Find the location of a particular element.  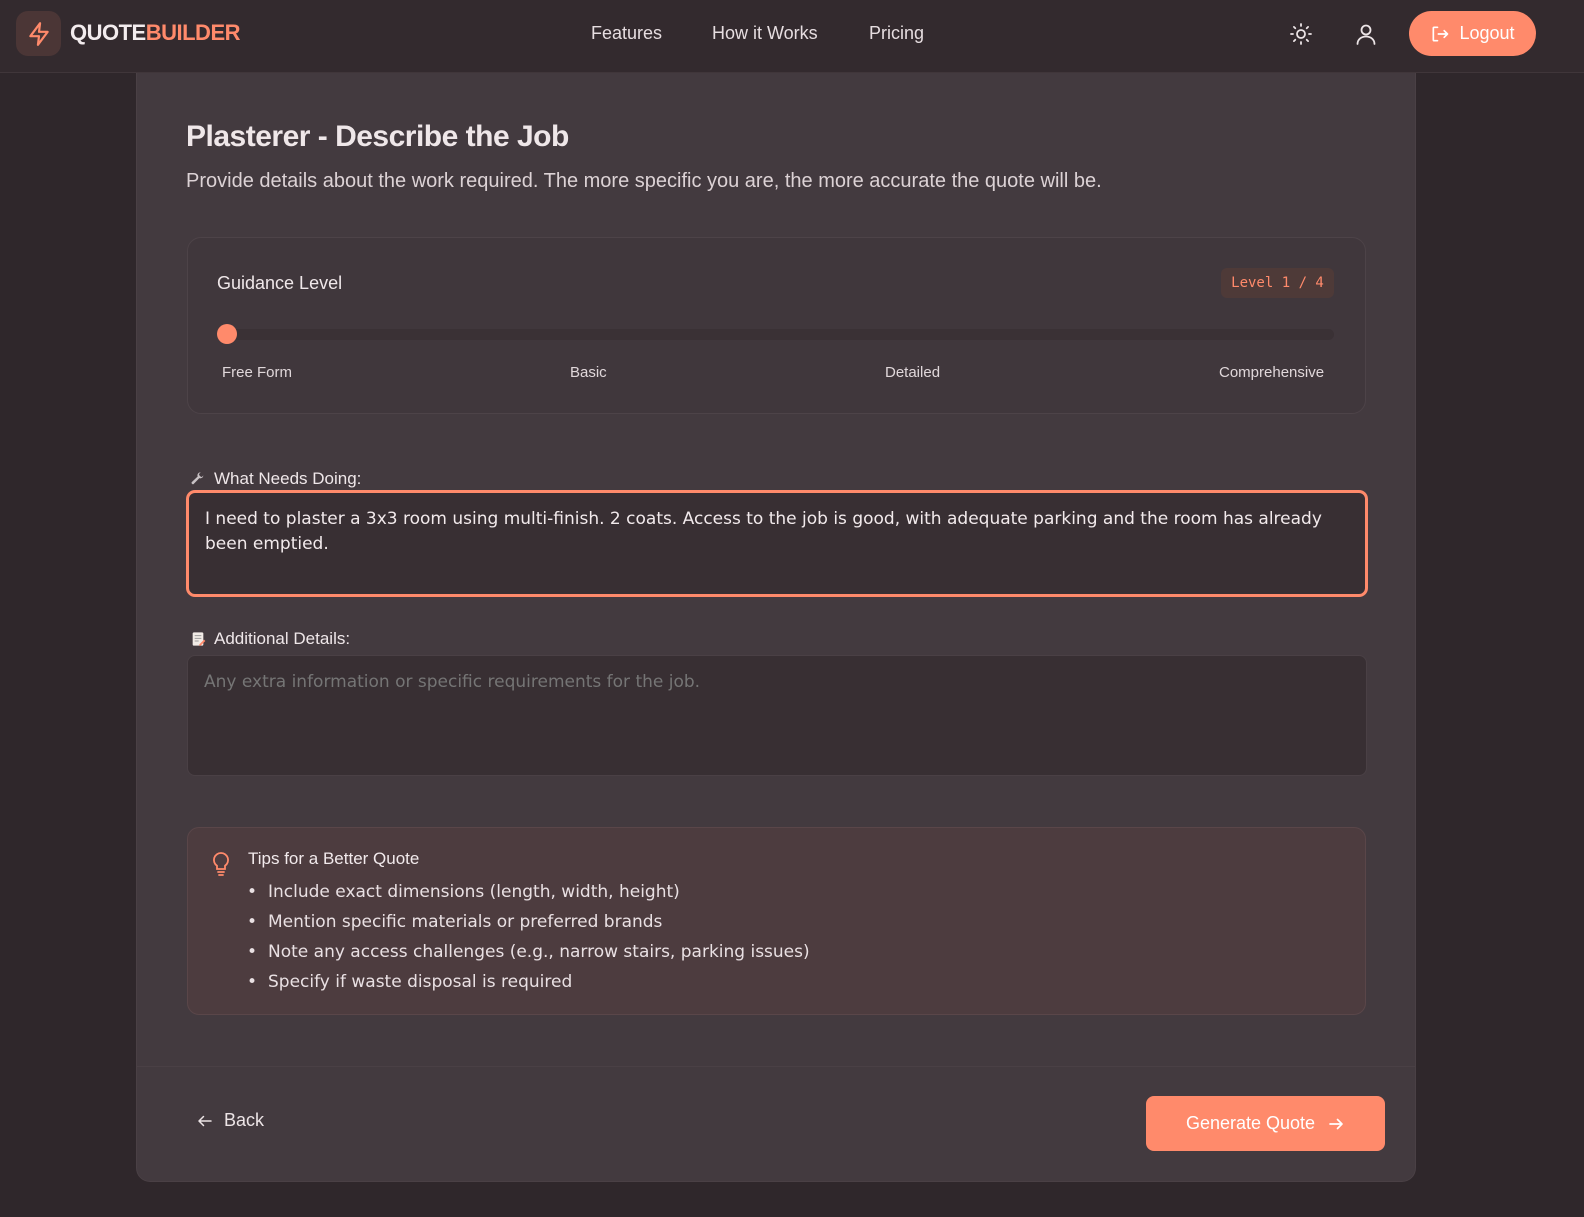

guidance-level-panel is located at coordinates (776, 325).